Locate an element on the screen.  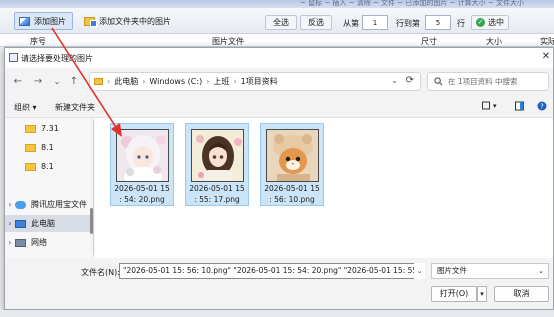
add-folder-images-button: 添加文件夹中的图片 is located at coordinates (128, 21).